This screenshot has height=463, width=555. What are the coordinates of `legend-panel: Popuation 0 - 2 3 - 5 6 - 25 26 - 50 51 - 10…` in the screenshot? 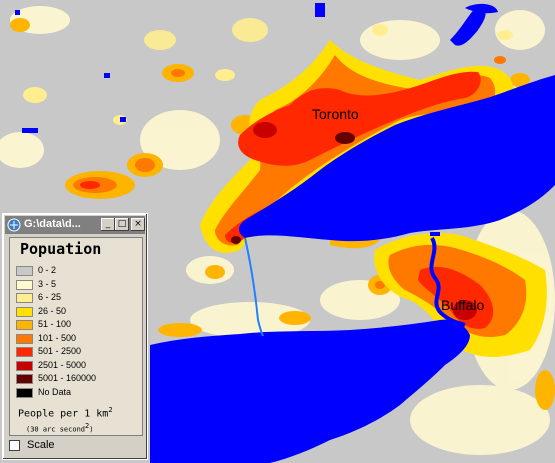 It's located at (76, 336).